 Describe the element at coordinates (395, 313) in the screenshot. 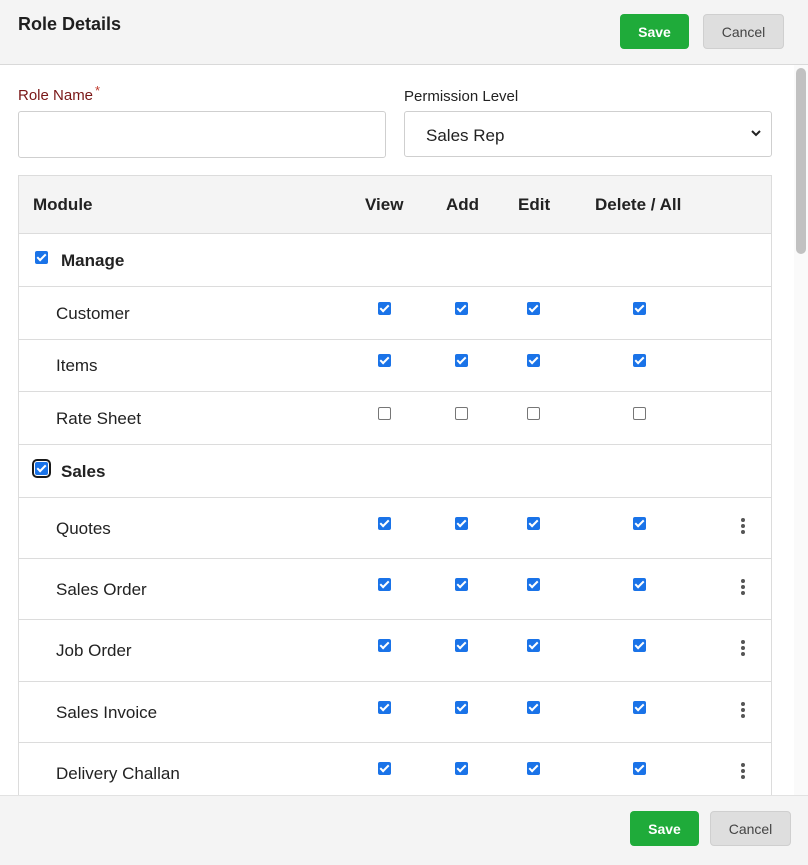

I see `table-row: Customer` at that location.